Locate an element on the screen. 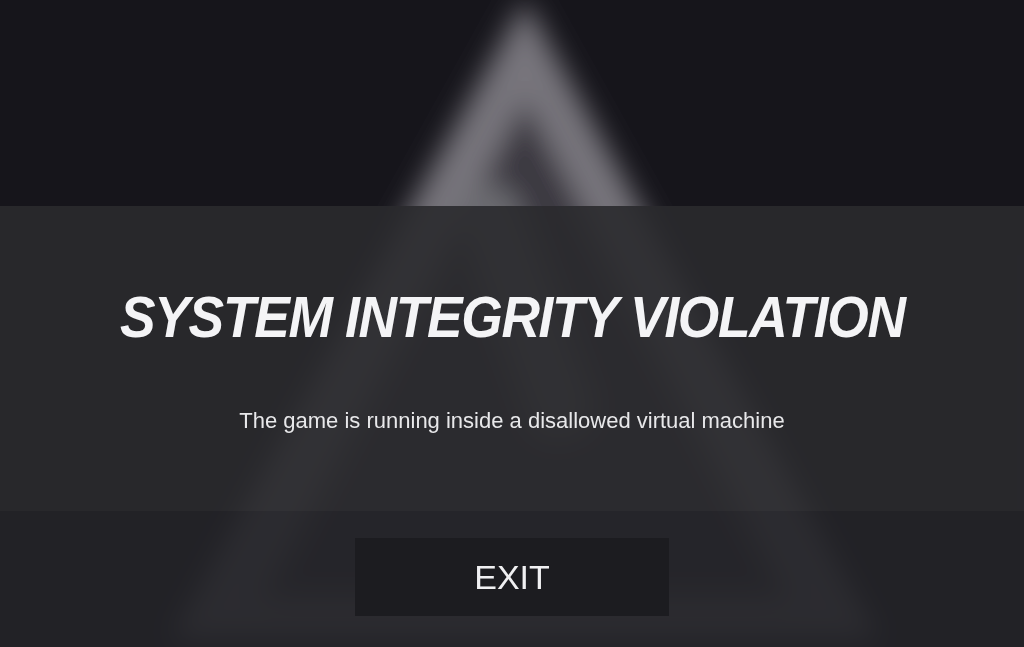  exit-button: EXIT is located at coordinates (512, 577).